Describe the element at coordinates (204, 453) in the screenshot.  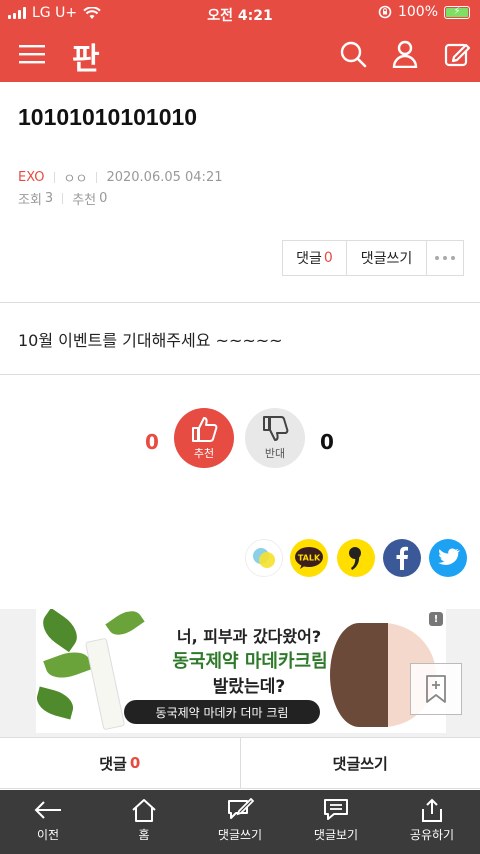
I see `upvote-label: 추천` at that location.